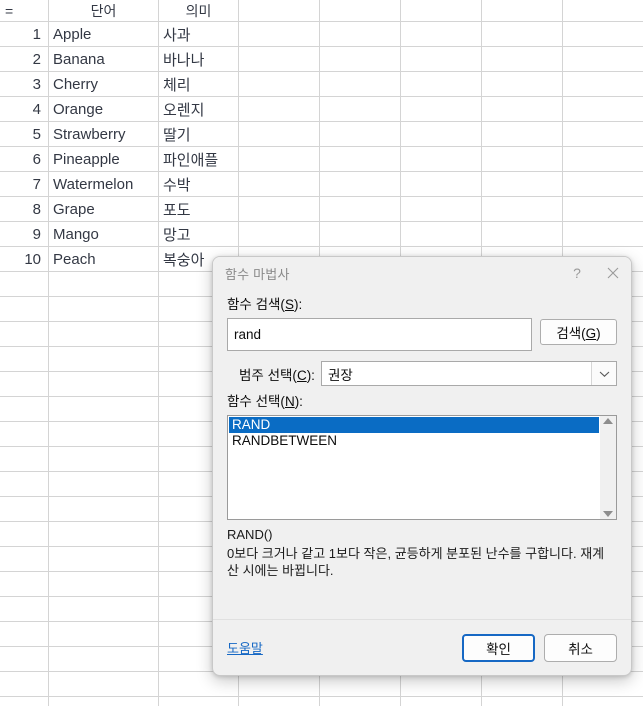 The image size is (643, 706). Describe the element at coordinates (608, 421) in the screenshot. I see `triangle-up-icon` at that location.